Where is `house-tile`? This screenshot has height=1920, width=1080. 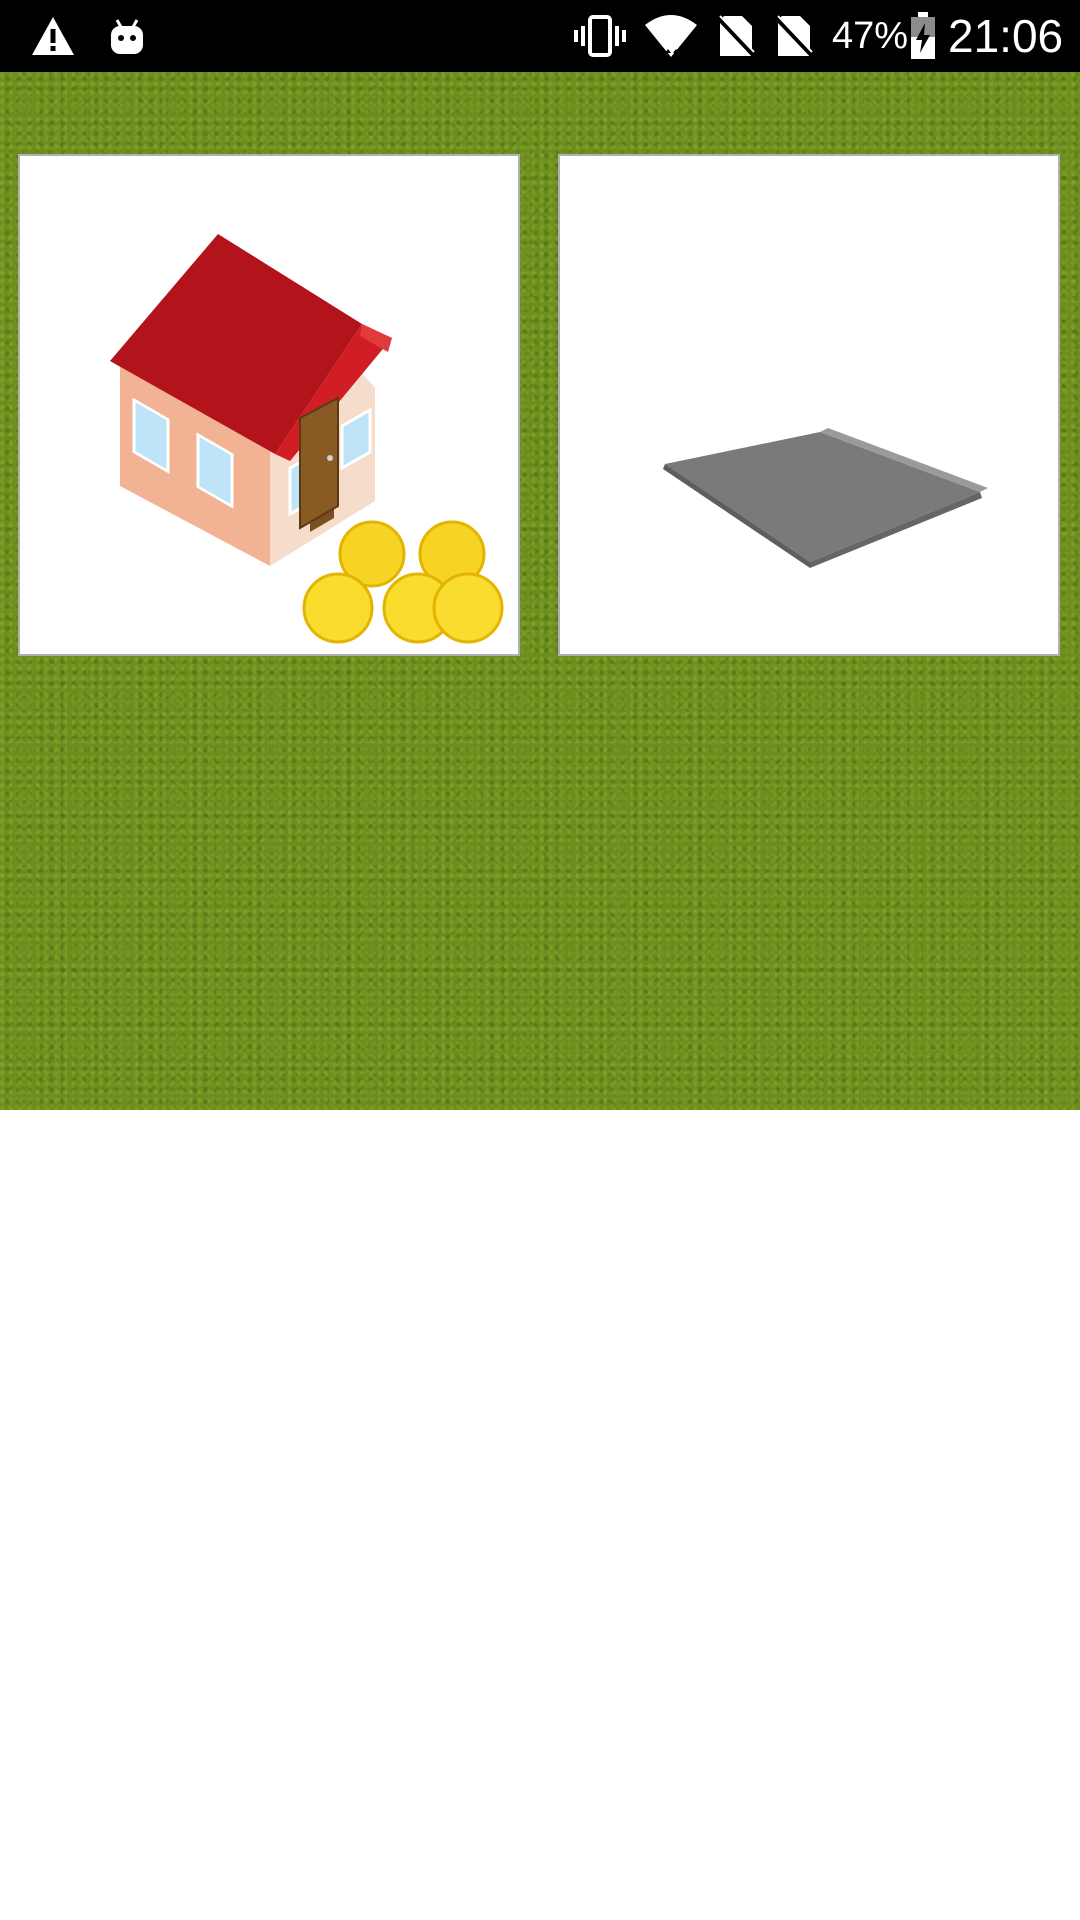
house-tile is located at coordinates (269, 405).